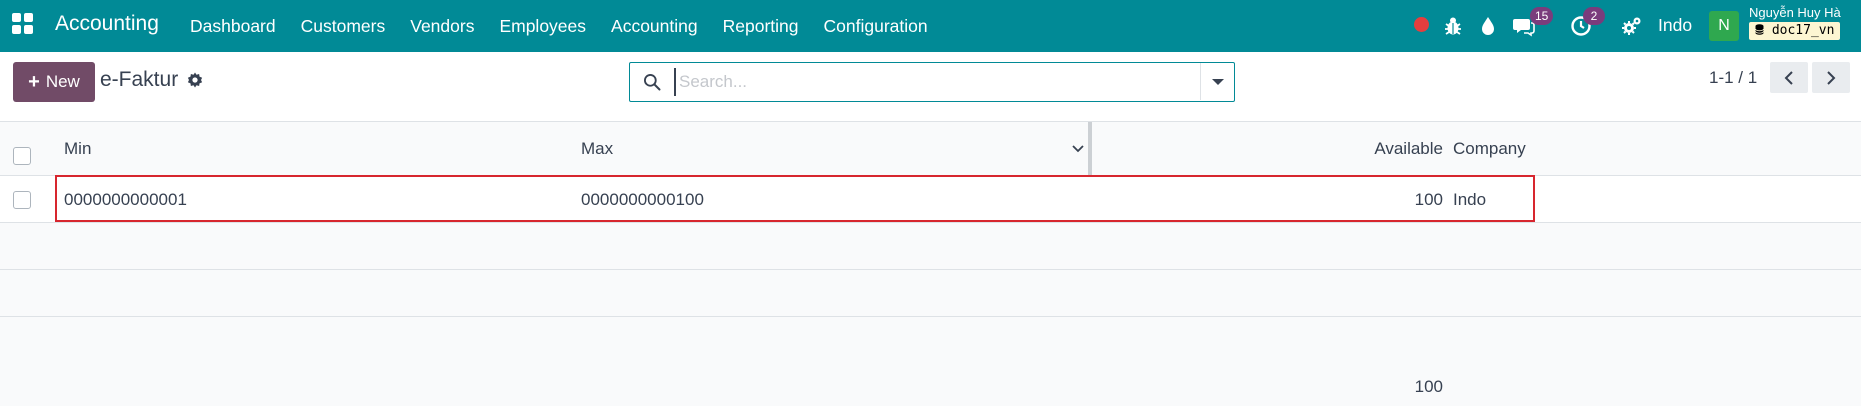 The height and width of the screenshot is (406, 1861). I want to click on select-all-checkbox, so click(22, 156).